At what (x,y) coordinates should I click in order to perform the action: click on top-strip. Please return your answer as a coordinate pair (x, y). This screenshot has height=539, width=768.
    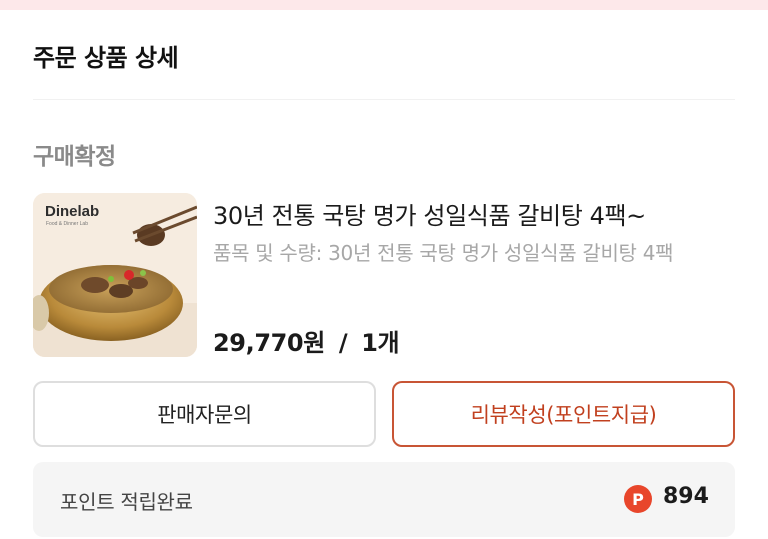
    Looking at the image, I should click on (384, 5).